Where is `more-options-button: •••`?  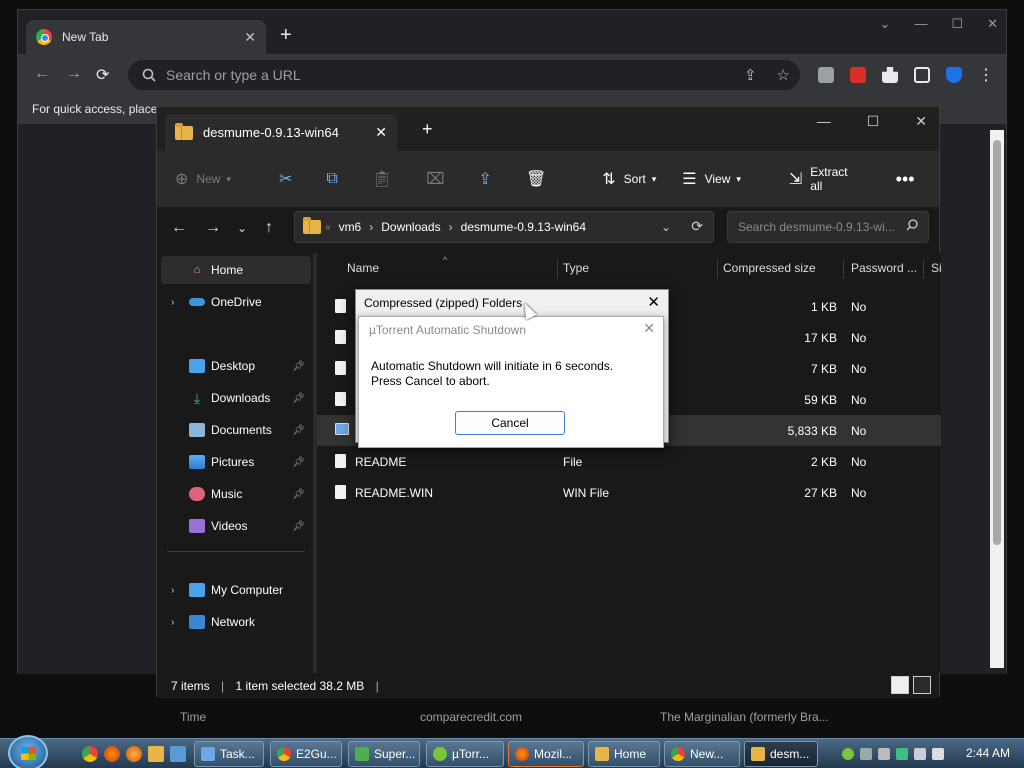 more-options-button: ••• is located at coordinates (909, 179).